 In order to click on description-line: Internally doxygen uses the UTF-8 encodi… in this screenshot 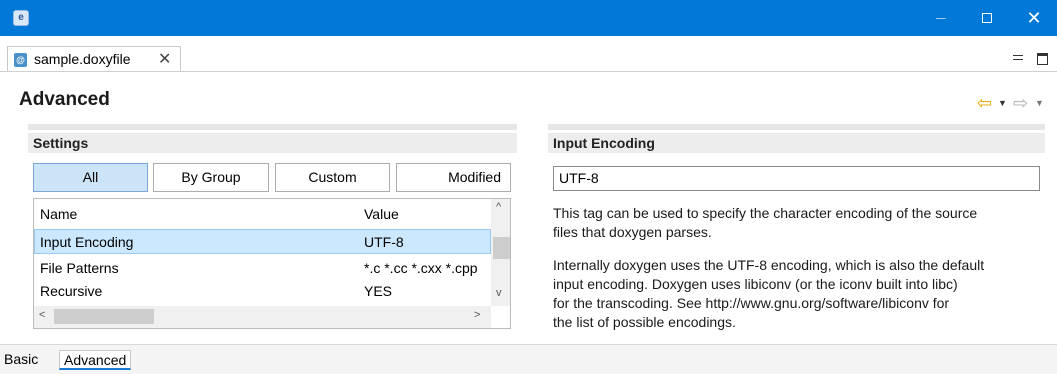, I will do `click(769, 265)`.